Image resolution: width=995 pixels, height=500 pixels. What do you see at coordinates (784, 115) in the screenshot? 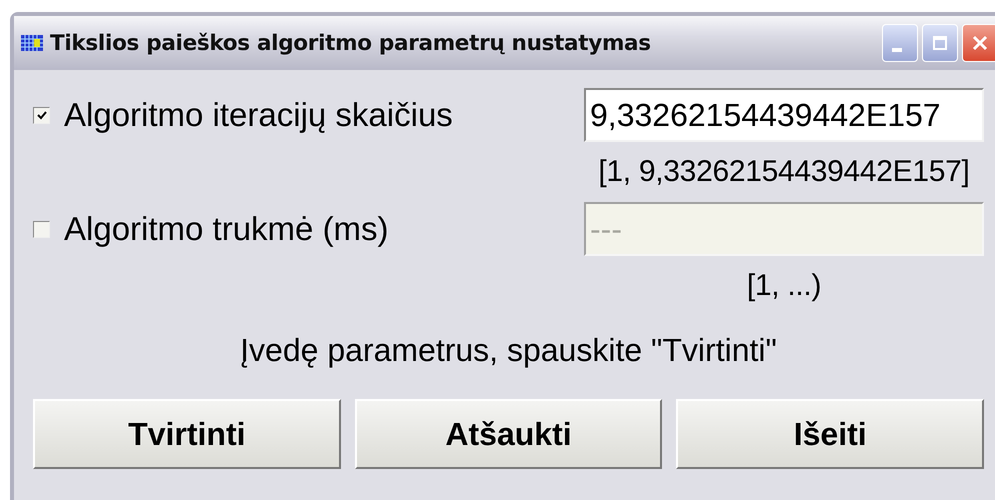
I see `input-field: 9,33262154439442E157` at bounding box center [784, 115].